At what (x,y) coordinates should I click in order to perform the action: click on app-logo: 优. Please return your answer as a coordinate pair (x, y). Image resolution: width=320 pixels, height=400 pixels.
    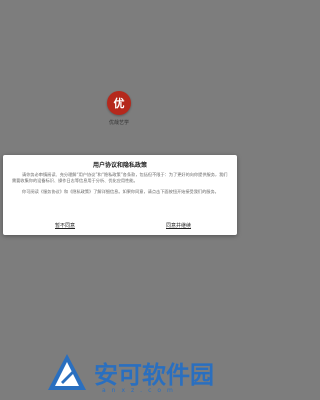
    Looking at the image, I should click on (119, 103).